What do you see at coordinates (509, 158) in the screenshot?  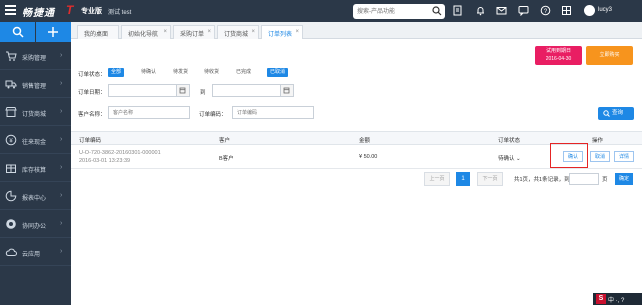 I see `order-status: 待确认 ⌄` at bounding box center [509, 158].